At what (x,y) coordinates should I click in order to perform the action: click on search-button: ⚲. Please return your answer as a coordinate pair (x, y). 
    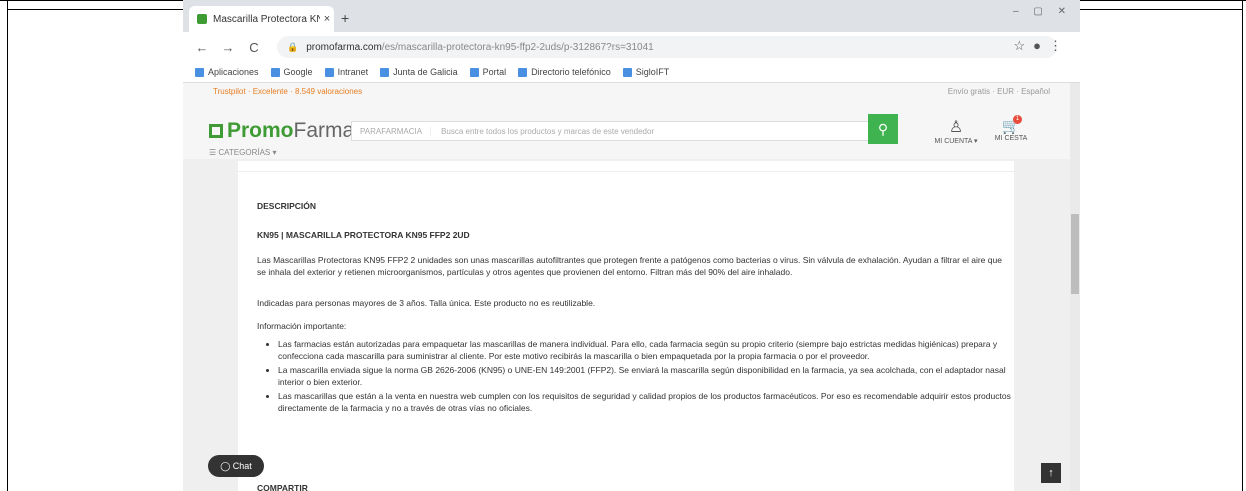
    Looking at the image, I should click on (883, 129).